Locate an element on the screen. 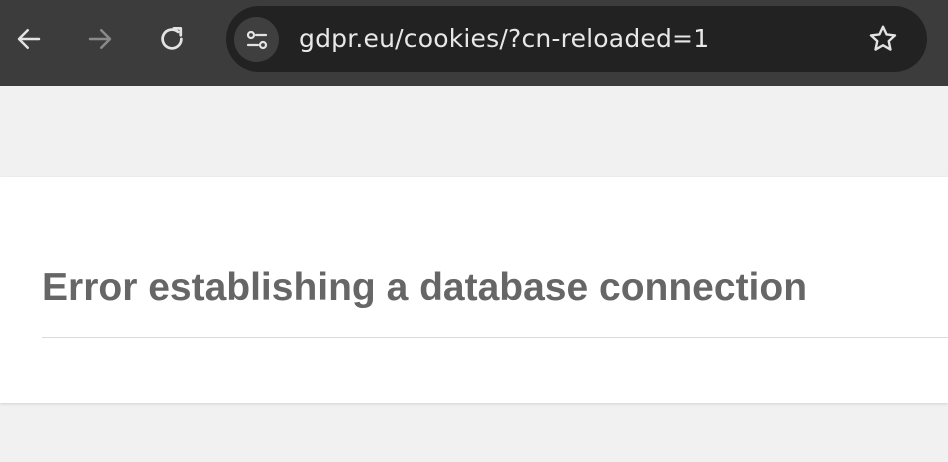 The height and width of the screenshot is (462, 948). site-info-button is located at coordinates (256, 39).